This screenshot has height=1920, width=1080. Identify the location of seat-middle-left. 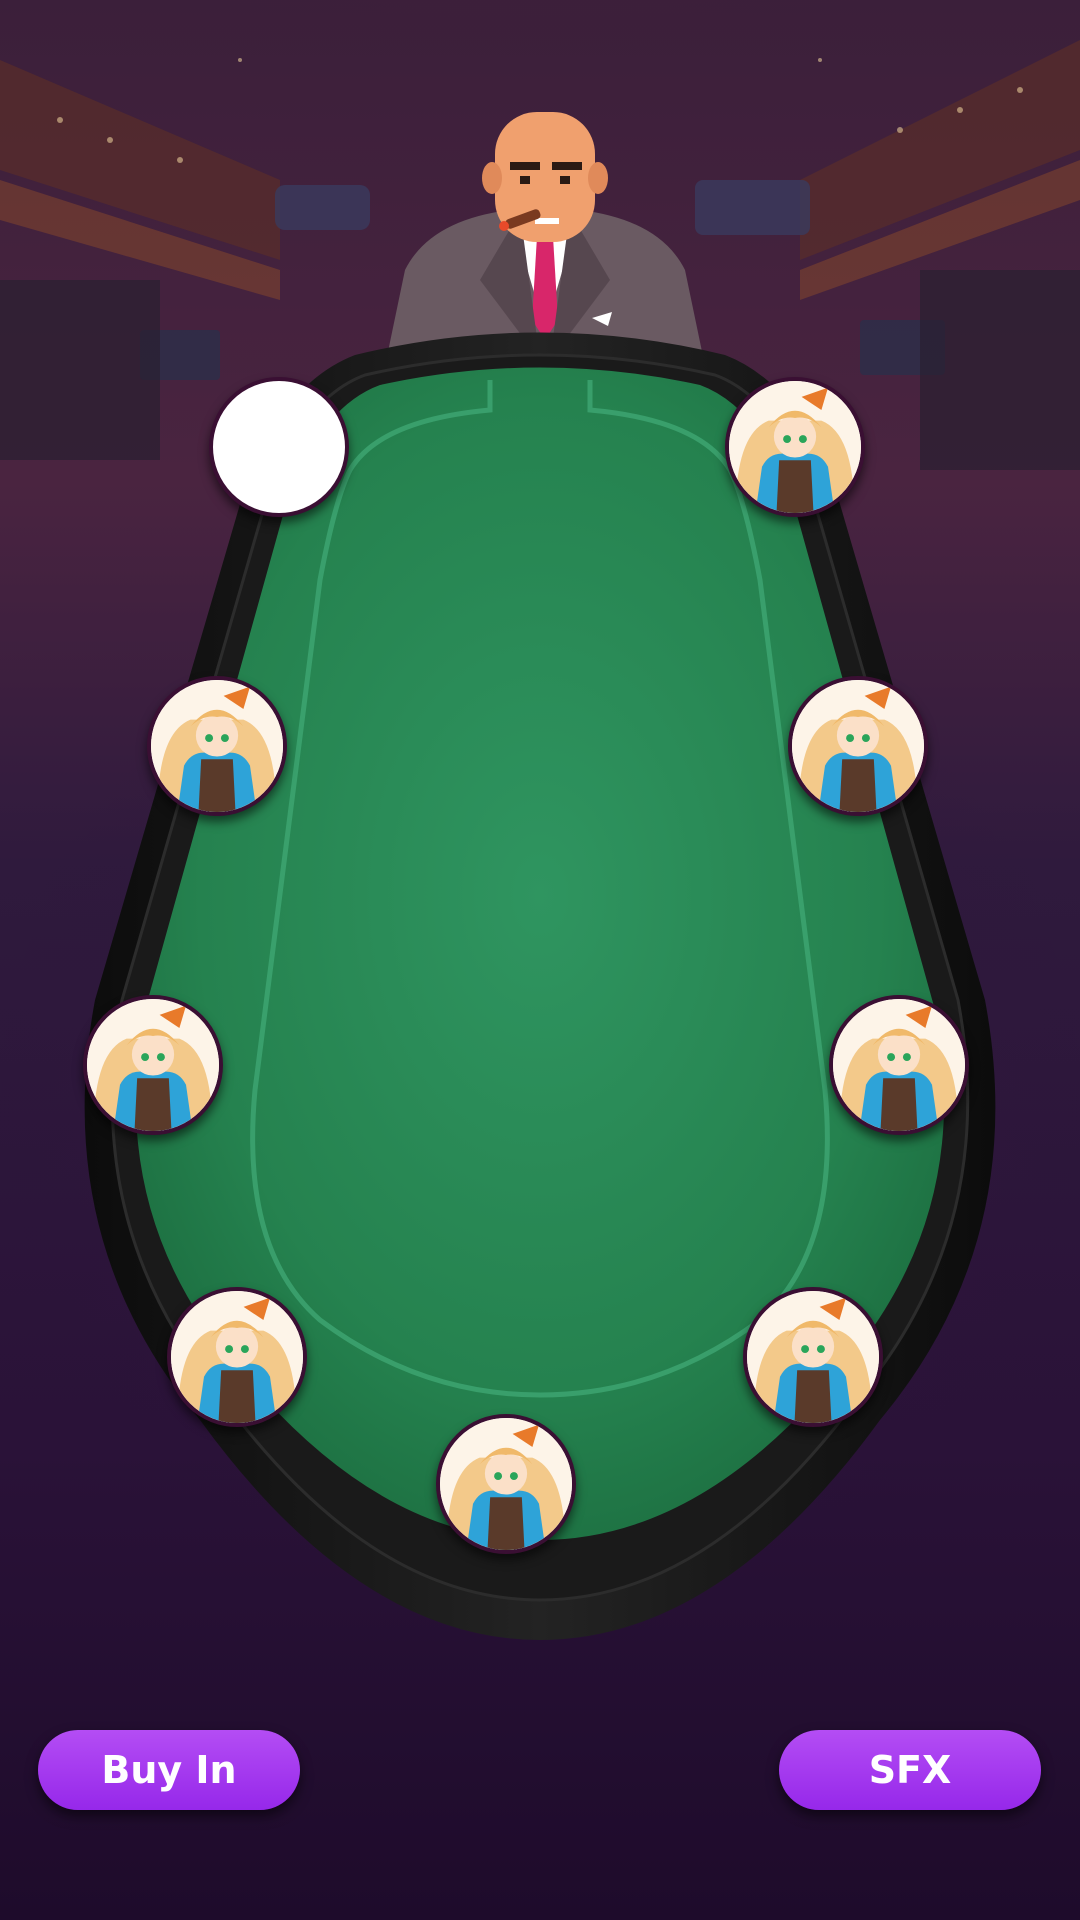
(153, 1065).